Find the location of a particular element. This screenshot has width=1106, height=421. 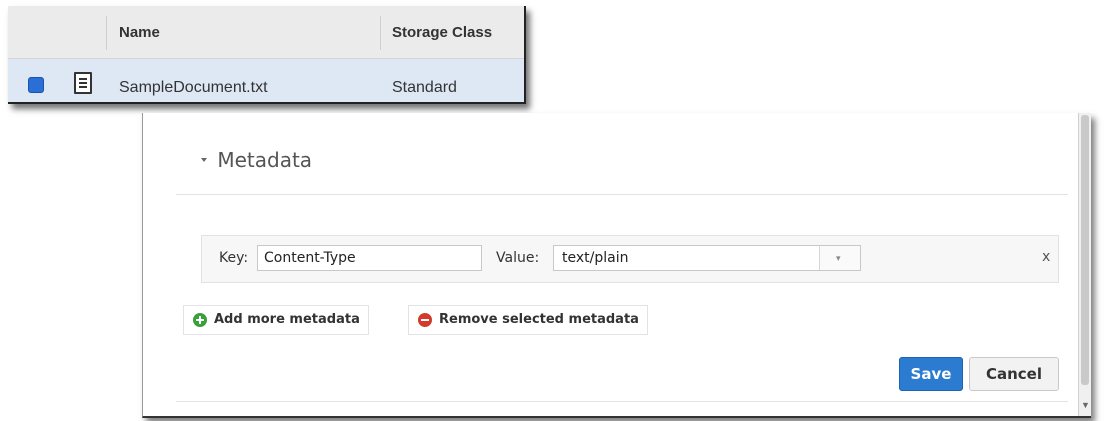

metadata-row: Key: Content-Type Value: text/plain ▾ x is located at coordinates (630, 259).